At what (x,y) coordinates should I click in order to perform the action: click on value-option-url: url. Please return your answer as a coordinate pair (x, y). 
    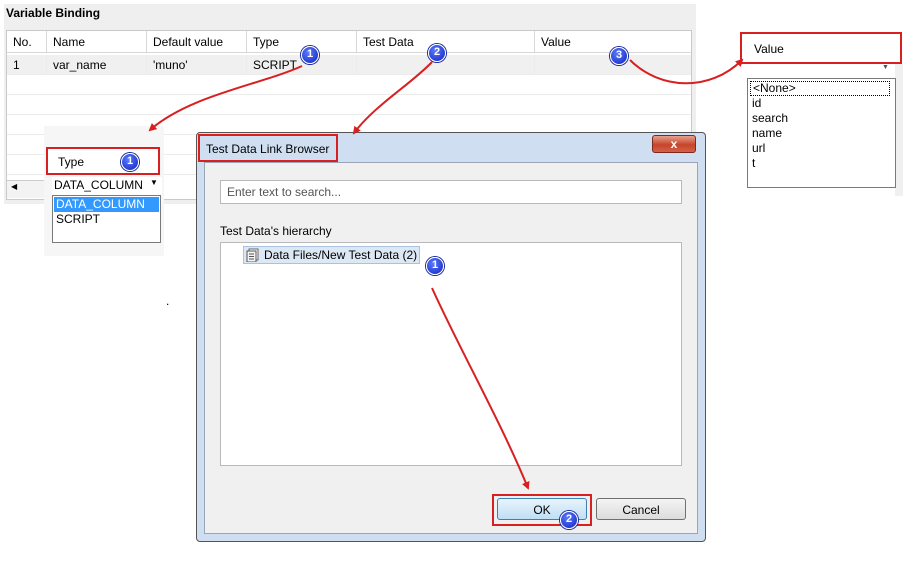
    Looking at the image, I should click on (820, 148).